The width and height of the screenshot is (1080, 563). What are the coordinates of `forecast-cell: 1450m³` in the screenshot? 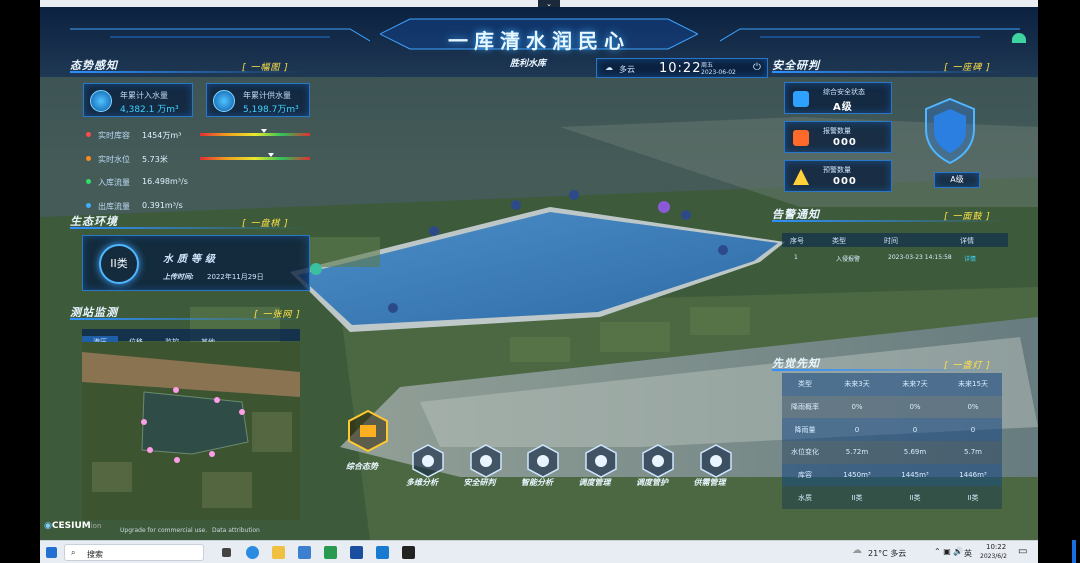 It's located at (857, 475).